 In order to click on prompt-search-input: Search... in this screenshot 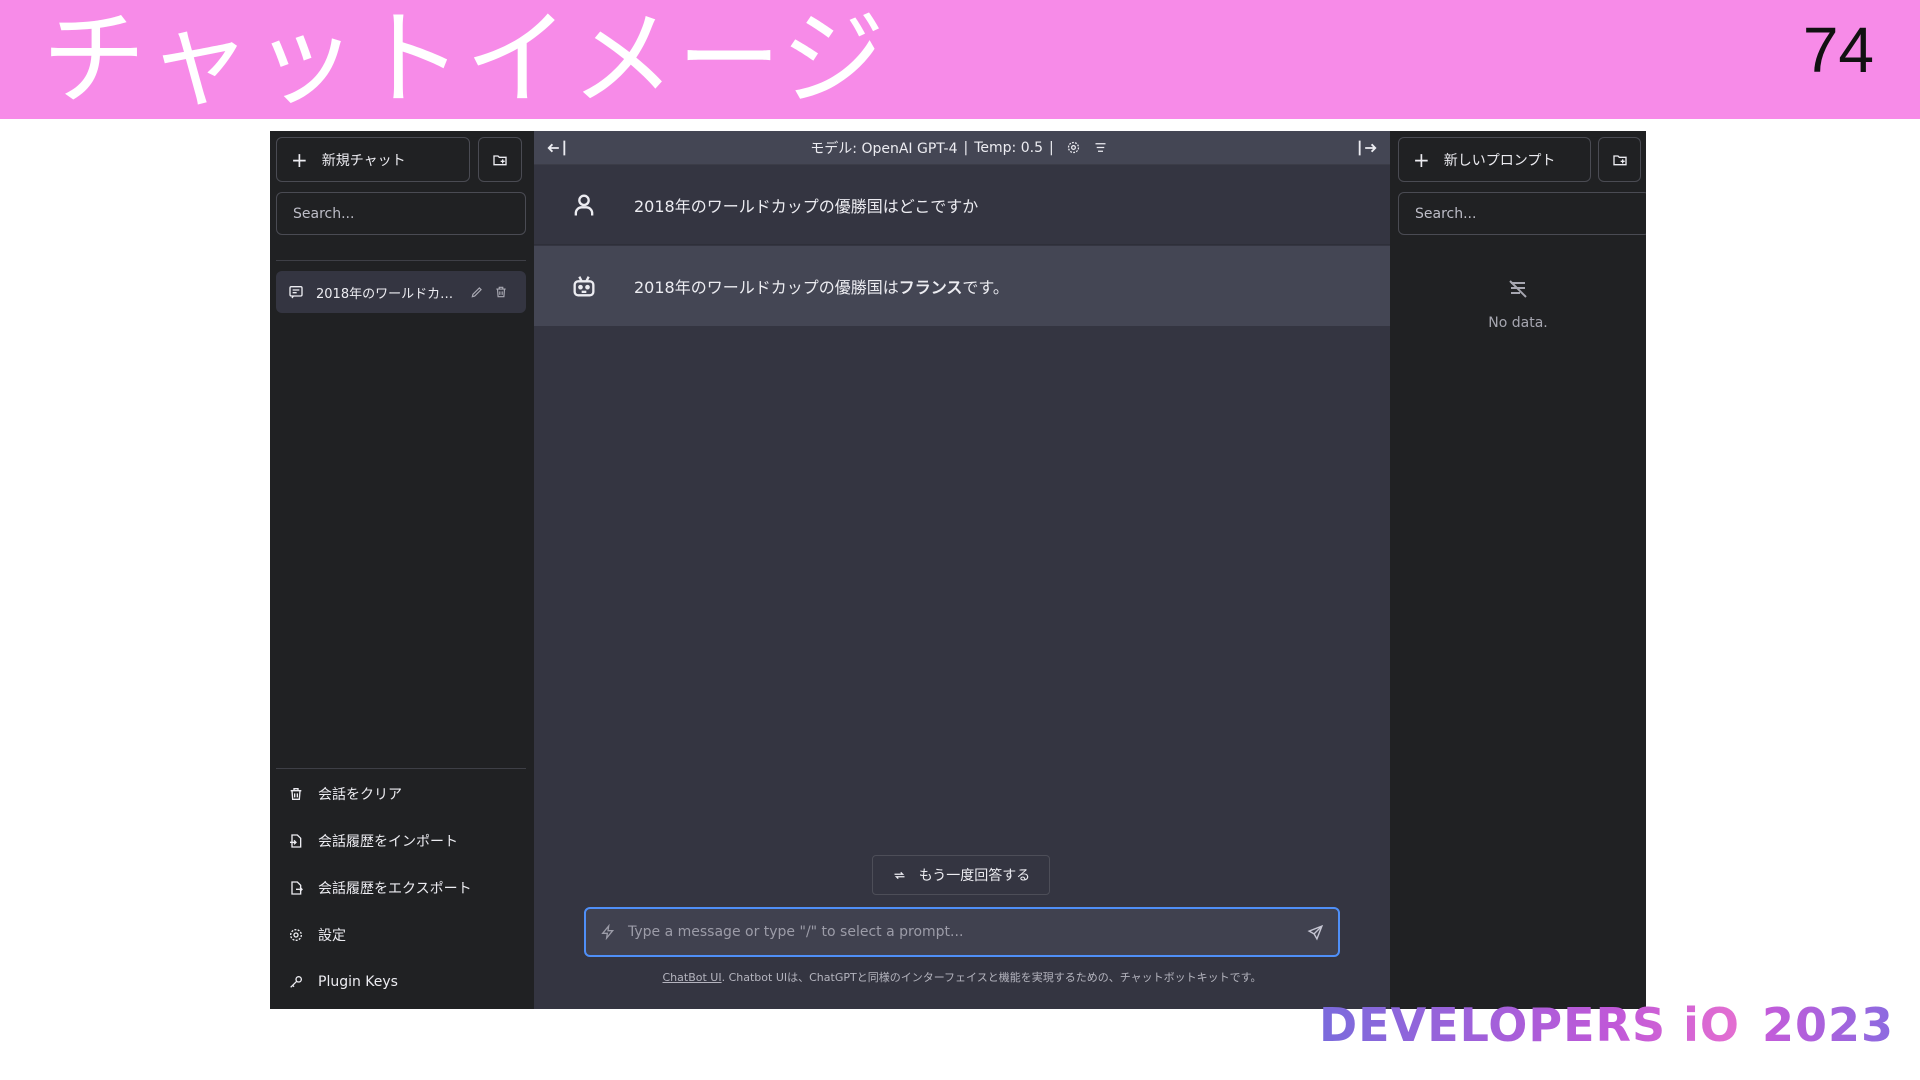, I will do `click(1522, 213)`.